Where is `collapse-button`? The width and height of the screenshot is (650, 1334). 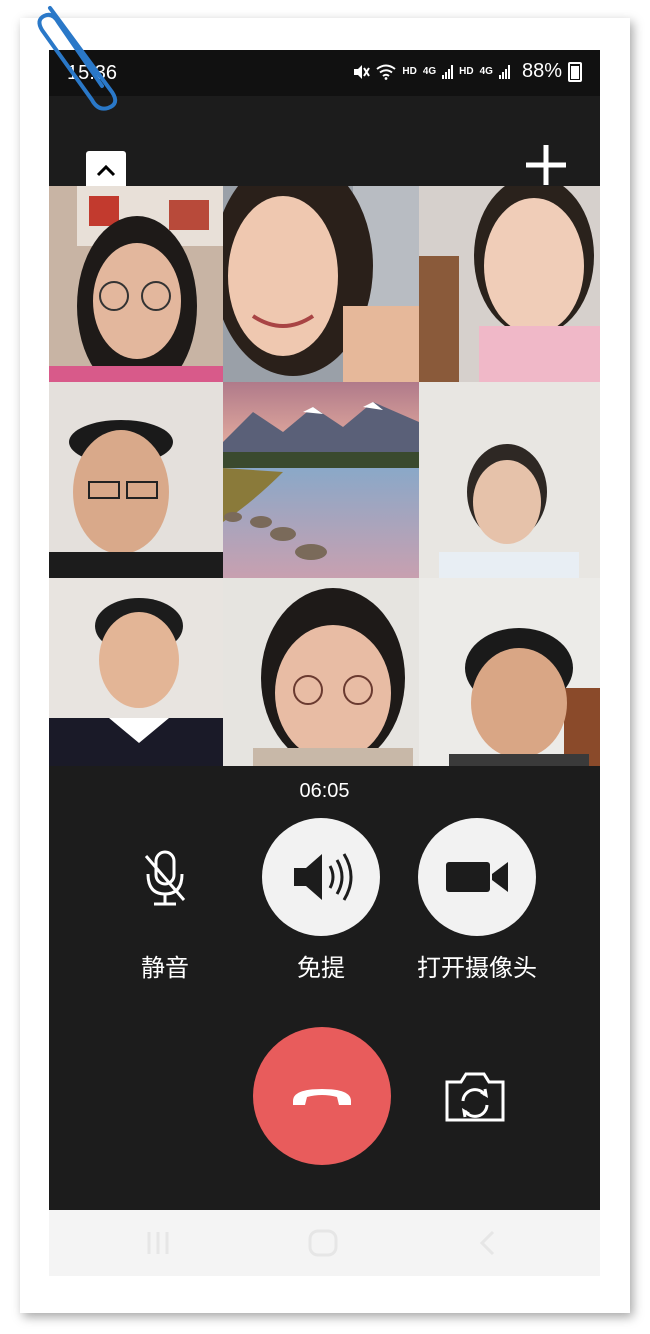 collapse-button is located at coordinates (106, 171).